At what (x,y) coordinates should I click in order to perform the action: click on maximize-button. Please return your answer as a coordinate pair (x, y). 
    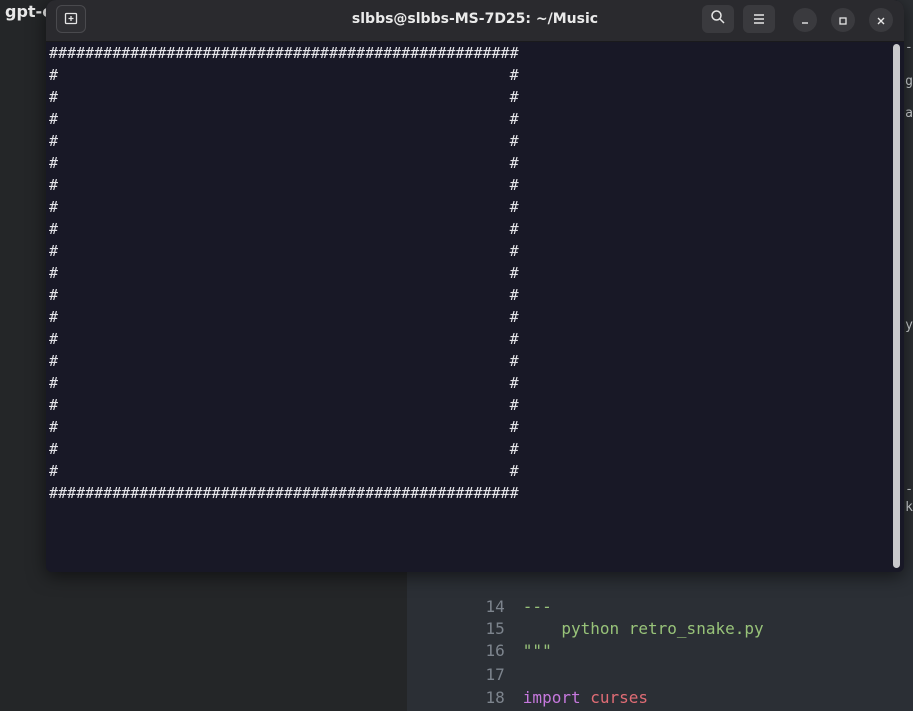
    Looking at the image, I should click on (843, 20).